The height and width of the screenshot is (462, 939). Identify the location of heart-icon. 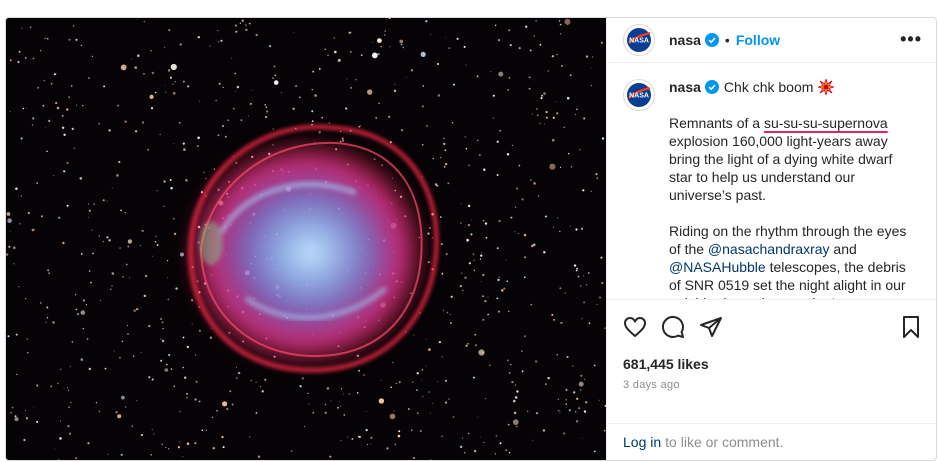
(635, 327).